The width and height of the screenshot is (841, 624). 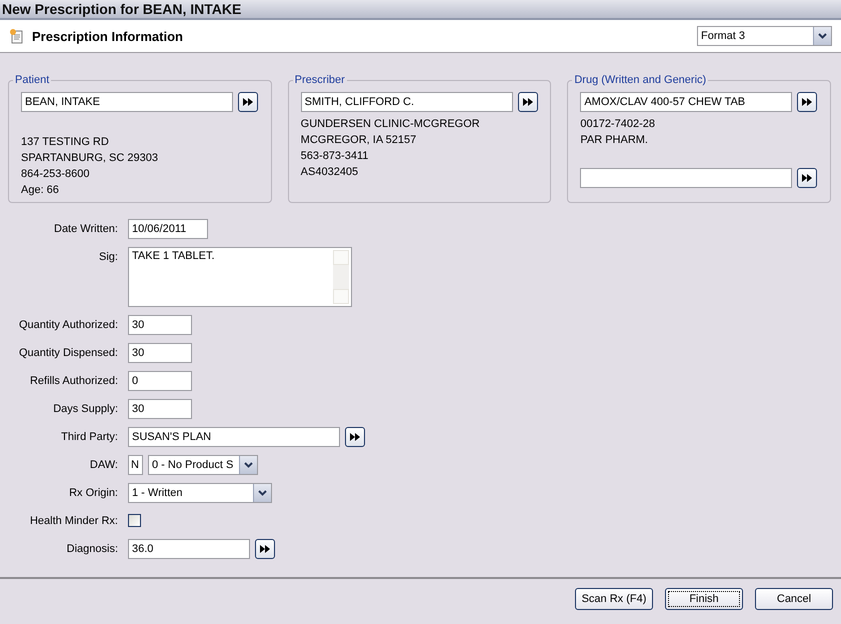 I want to click on info-text: SPARTANBURG, SC 29303, so click(x=90, y=158).